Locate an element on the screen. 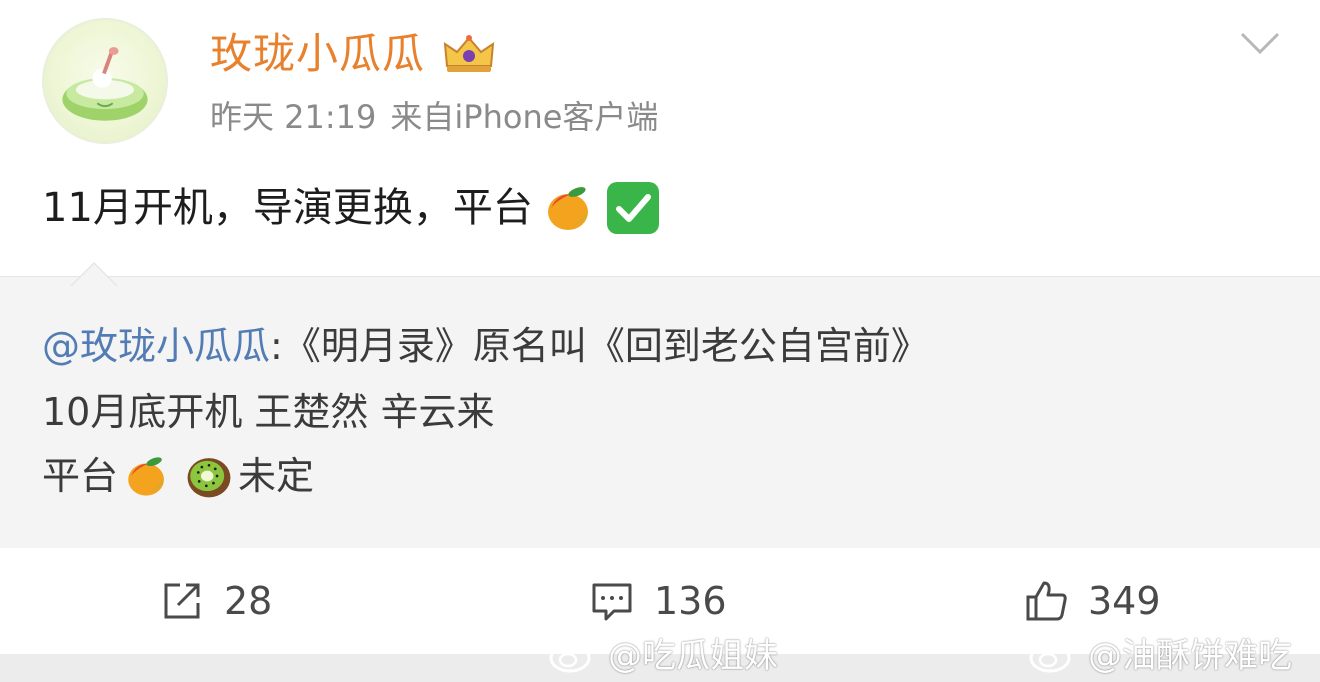  comment-button: 136 is located at coordinates (658, 601).